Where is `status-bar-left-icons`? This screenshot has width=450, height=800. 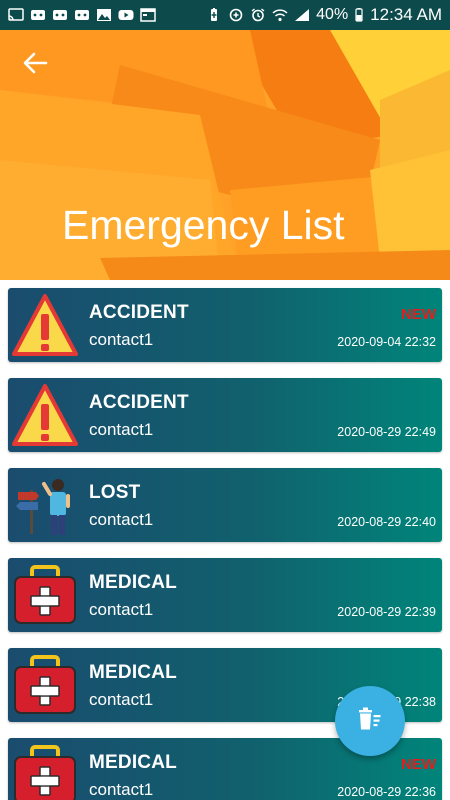 status-bar-left-icons is located at coordinates (82, 15).